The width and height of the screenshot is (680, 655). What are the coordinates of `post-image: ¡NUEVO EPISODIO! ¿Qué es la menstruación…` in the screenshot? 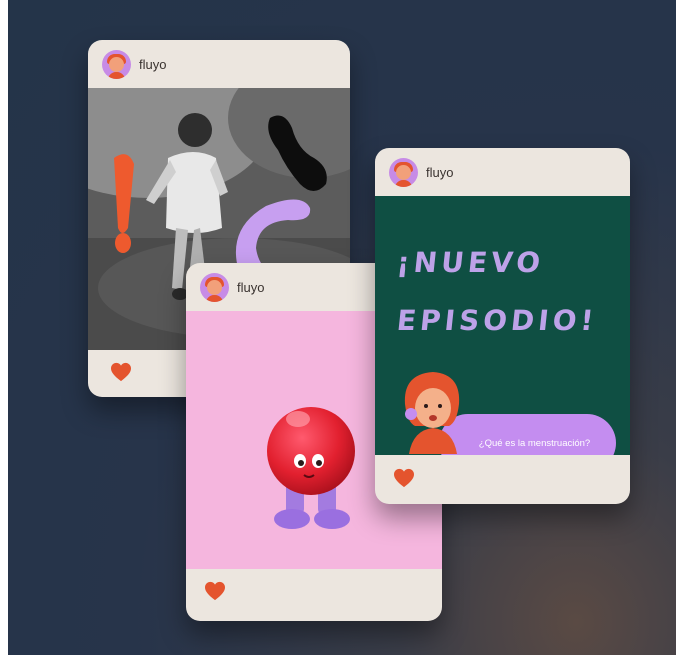 It's located at (502, 325).